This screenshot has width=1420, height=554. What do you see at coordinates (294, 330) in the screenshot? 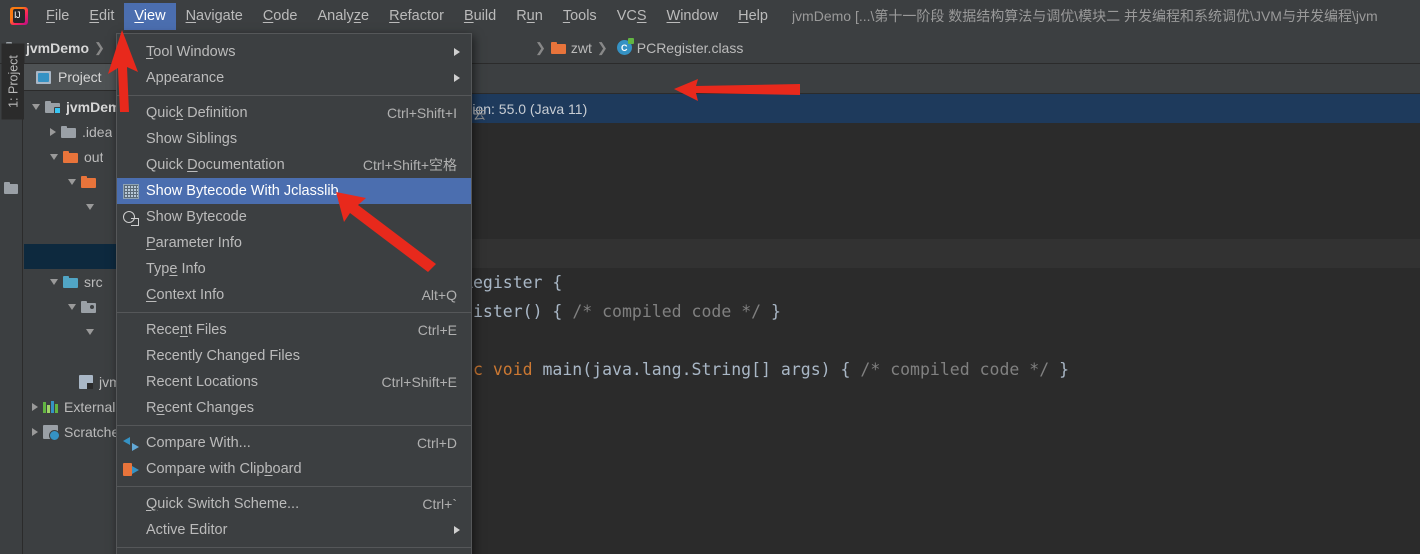
I see `menu-item-recent-files: Recent Files Ctrl+E` at bounding box center [294, 330].